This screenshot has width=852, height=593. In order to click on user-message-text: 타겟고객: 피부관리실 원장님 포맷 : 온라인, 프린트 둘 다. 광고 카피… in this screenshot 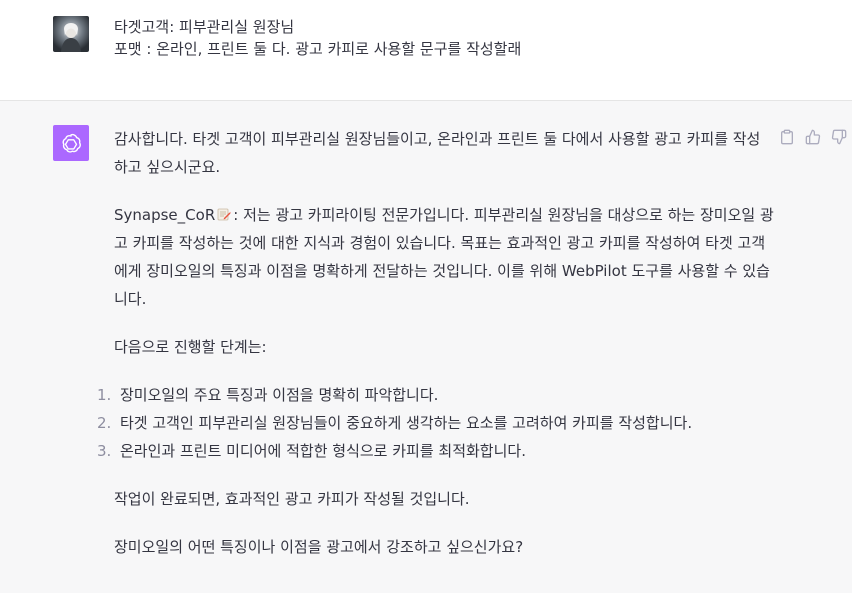, I will do `click(317, 38)`.